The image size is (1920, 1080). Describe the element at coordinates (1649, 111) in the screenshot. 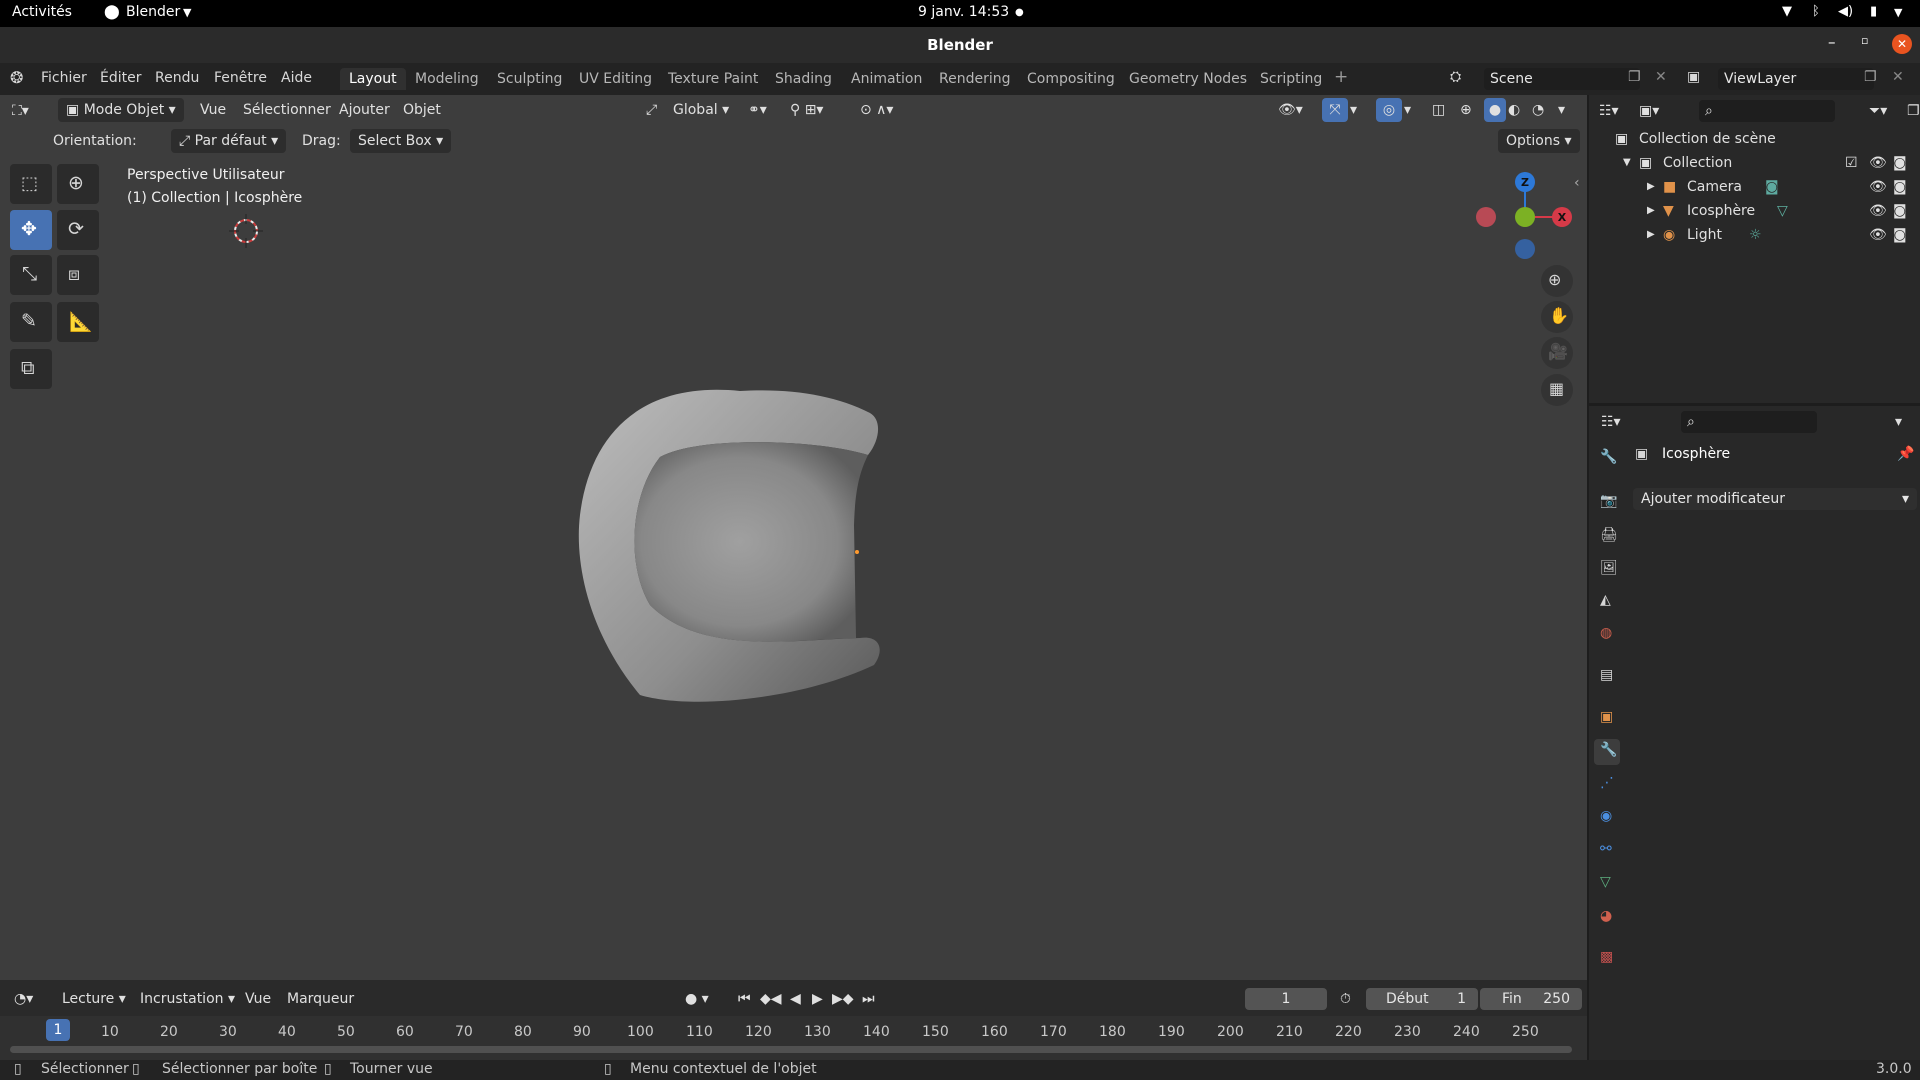

I see `display-mode-icon: ▣▾` at that location.